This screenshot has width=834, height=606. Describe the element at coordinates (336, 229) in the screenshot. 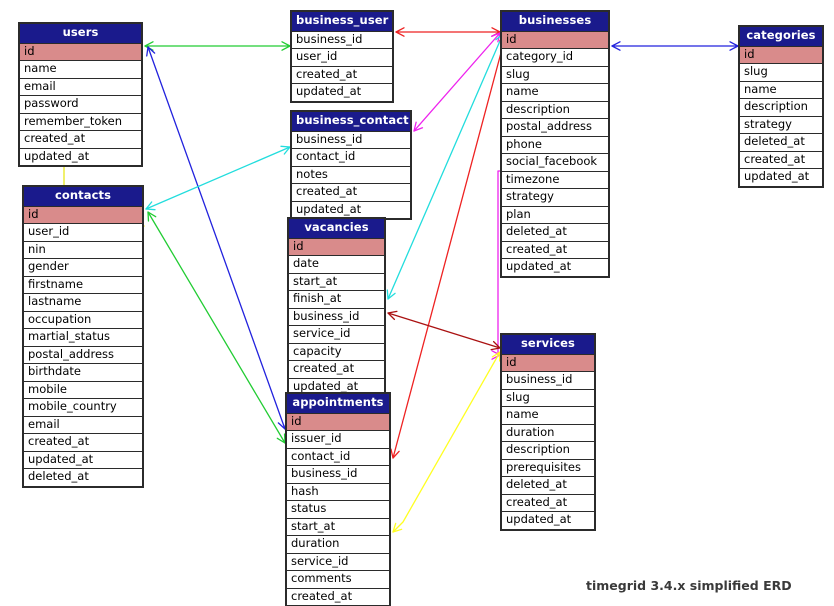

I see `entity-title-vacancies: vacancies` at that location.